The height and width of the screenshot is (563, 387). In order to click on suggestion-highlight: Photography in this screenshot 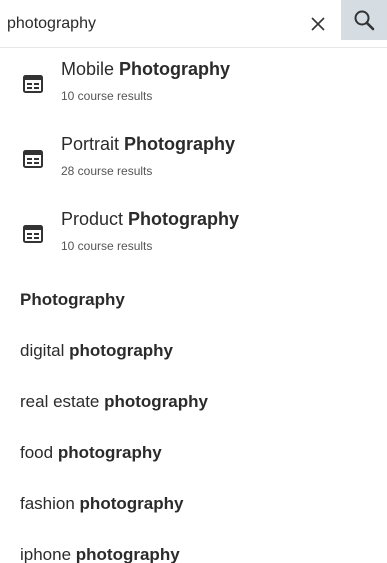, I will do `click(72, 299)`.